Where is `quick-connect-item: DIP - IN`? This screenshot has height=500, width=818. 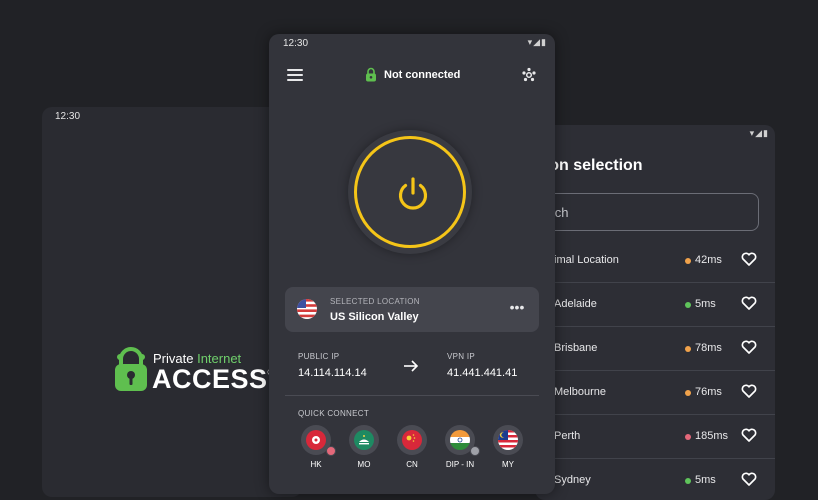 quick-connect-item: DIP - IN is located at coordinates (460, 450).